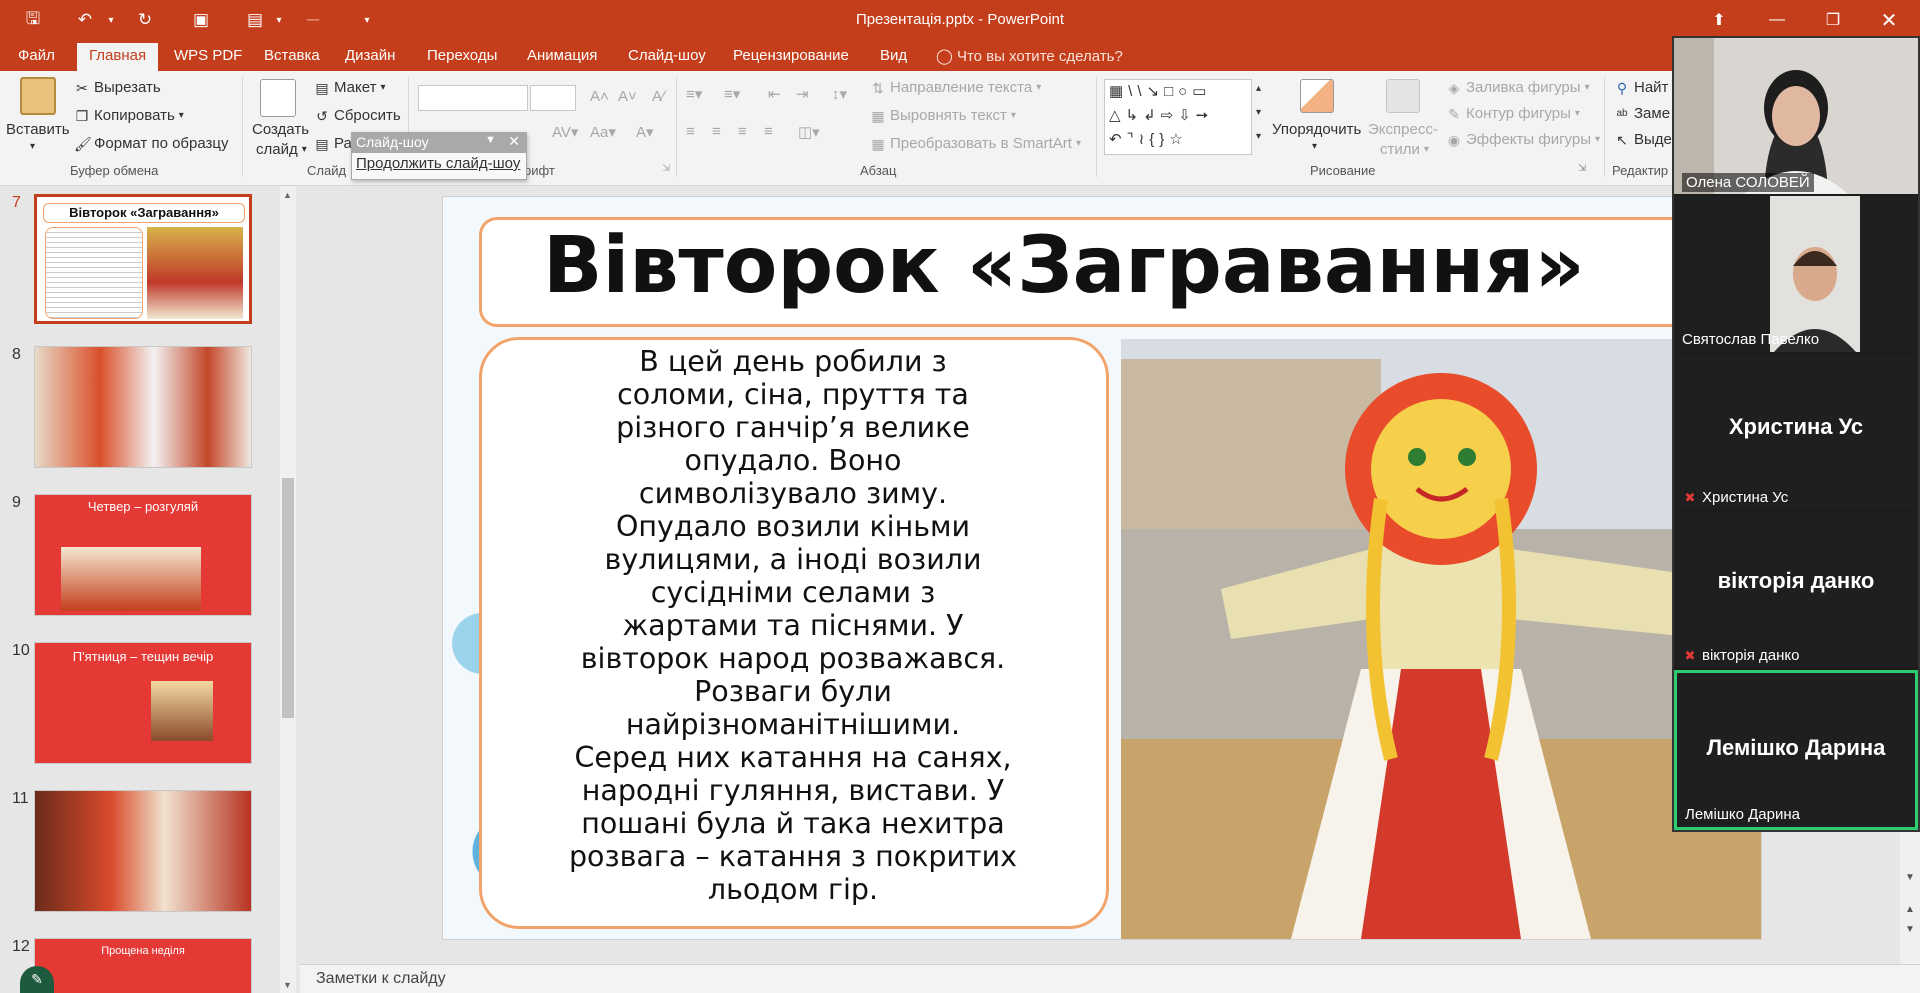 This screenshot has height=993, width=1920. Describe the element at coordinates (1029, 56) in the screenshot. I see `tell-me-search: ◯ Что вы хотите сделать?` at that location.